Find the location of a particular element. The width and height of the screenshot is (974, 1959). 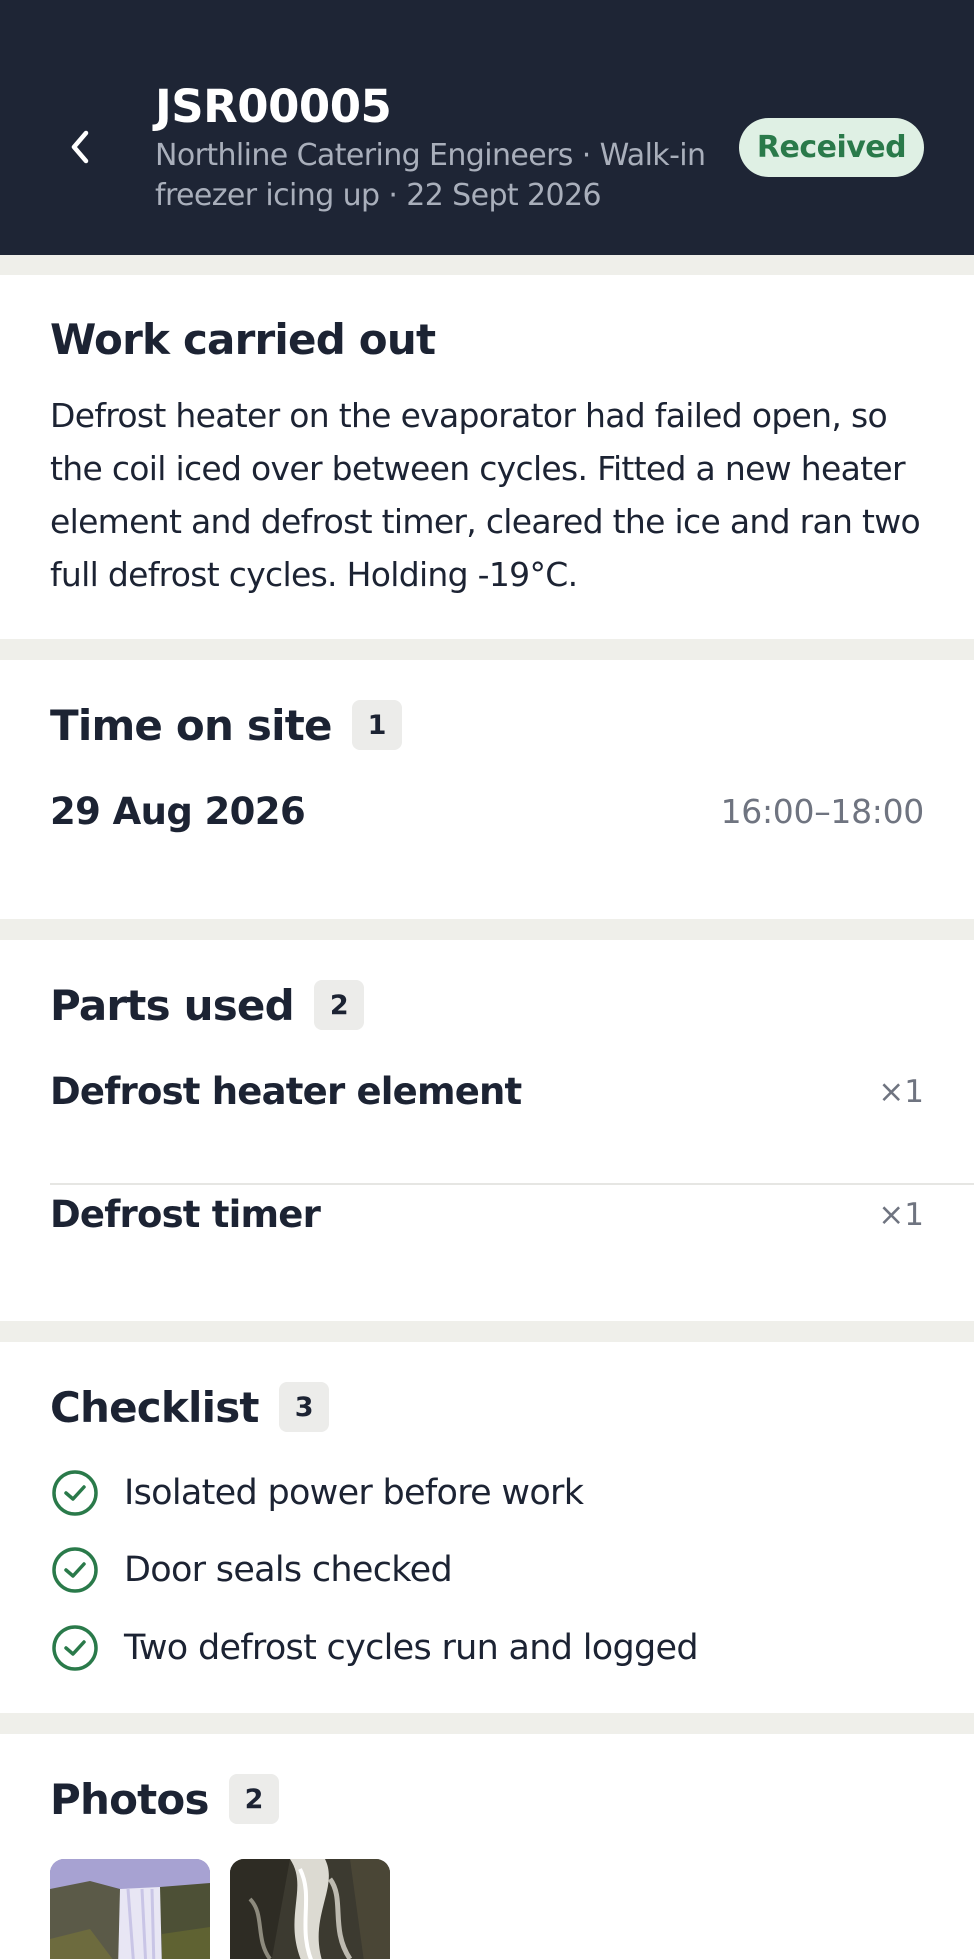

section-title: Checklist 3 is located at coordinates (189, 1407).